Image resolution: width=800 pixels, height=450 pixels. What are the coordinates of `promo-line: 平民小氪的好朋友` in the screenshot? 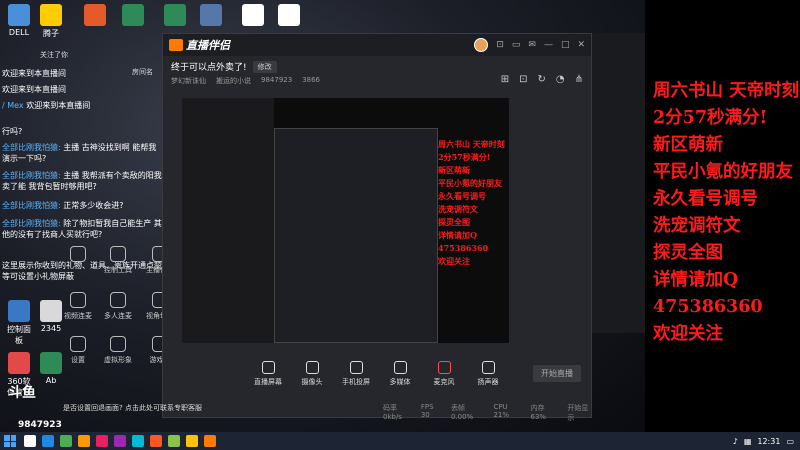 It's located at (723, 172).